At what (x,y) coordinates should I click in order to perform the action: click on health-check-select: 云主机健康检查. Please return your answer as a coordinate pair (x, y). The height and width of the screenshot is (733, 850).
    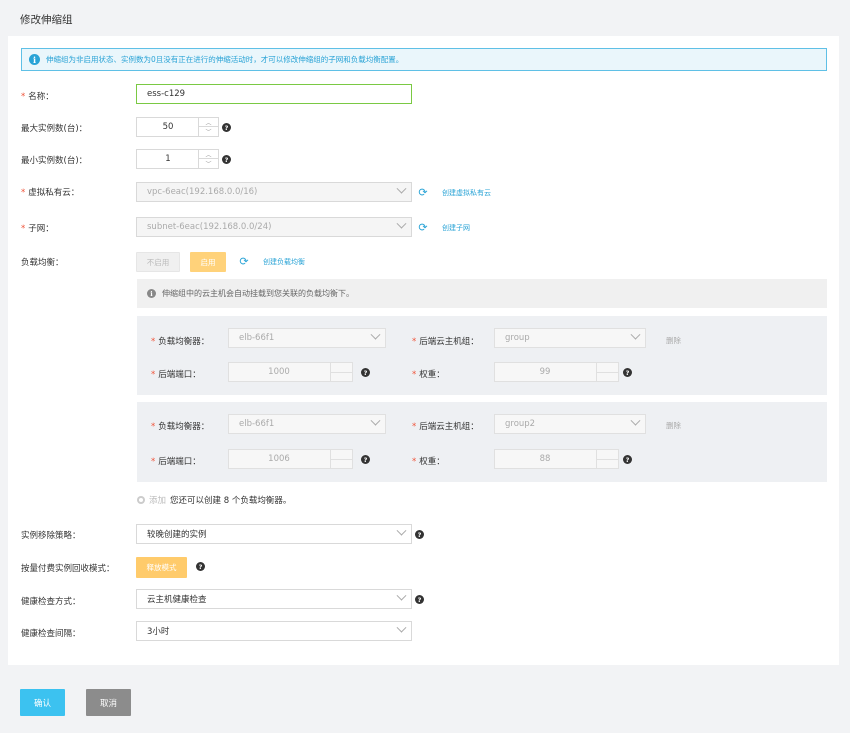
    Looking at the image, I should click on (274, 599).